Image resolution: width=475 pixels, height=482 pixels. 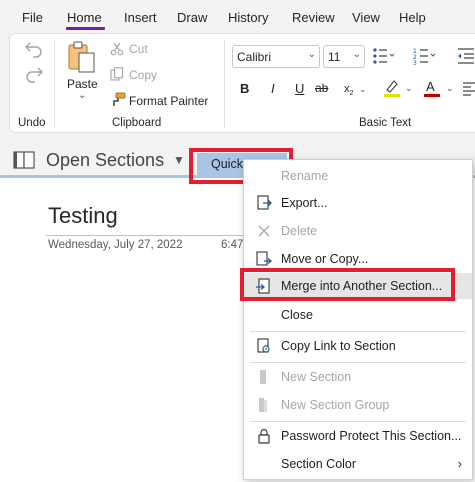 What do you see at coordinates (334, 57) in the screenshot?
I see `font-size-value: 11` at bounding box center [334, 57].